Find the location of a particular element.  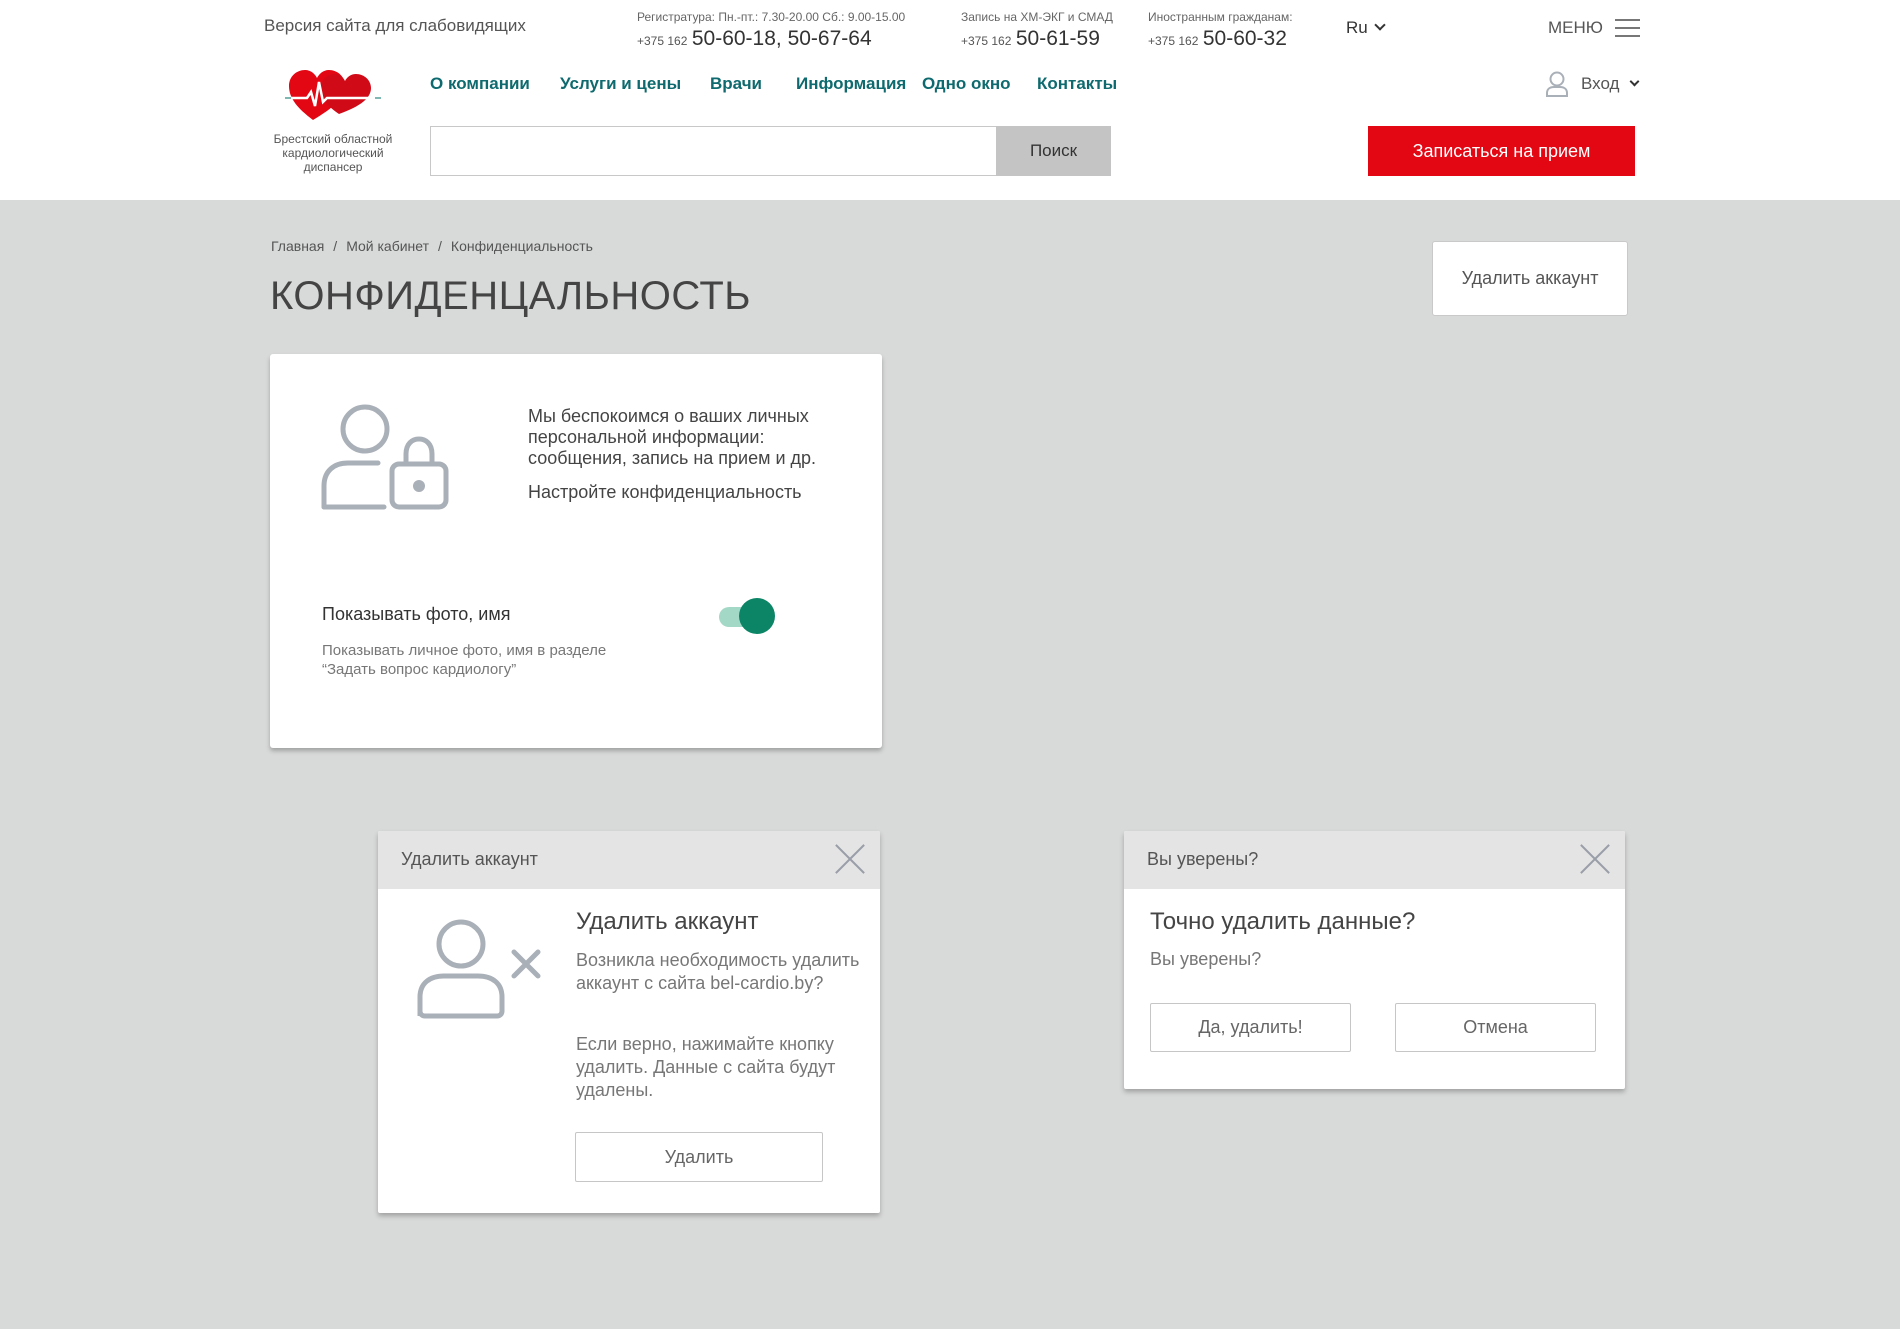

phone-number: 50-61-59 is located at coordinates (1058, 38).